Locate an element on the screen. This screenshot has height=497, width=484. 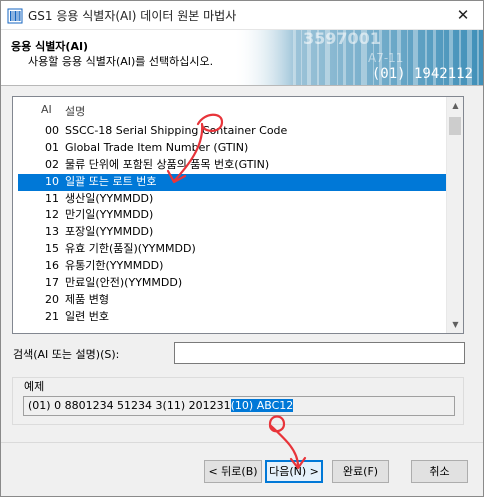
scroll-up-icon: ▲ is located at coordinates (455, 105).